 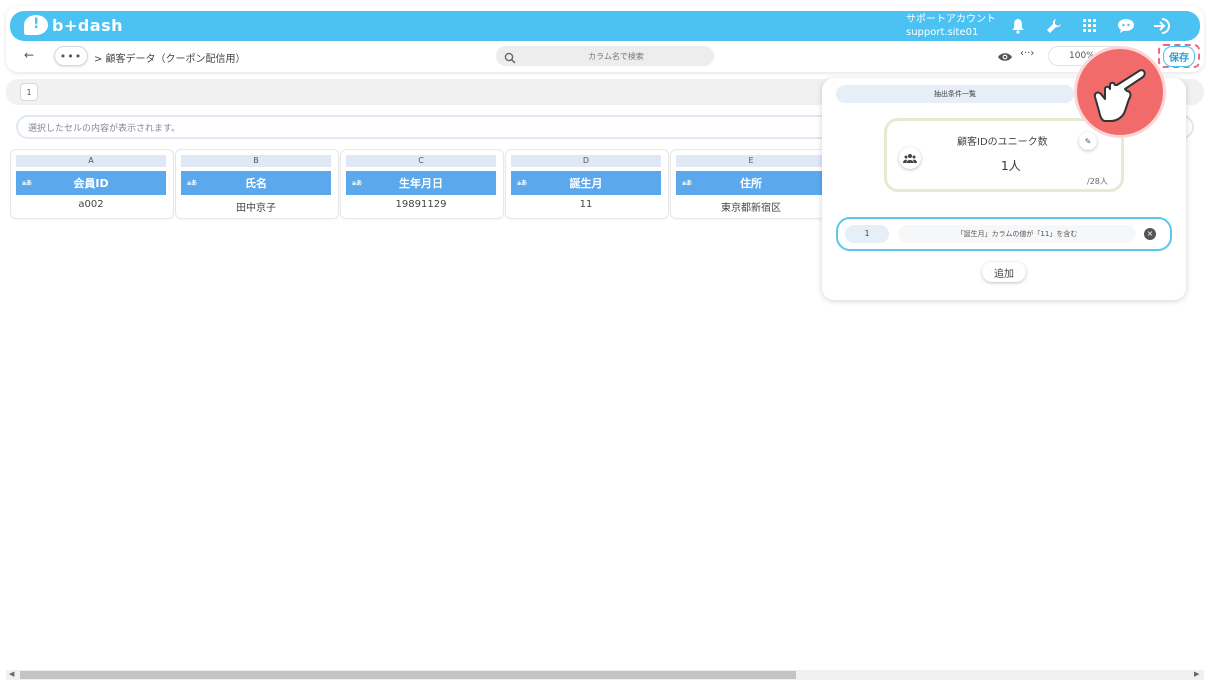 I want to click on column-name: 氏名, so click(x=256, y=183).